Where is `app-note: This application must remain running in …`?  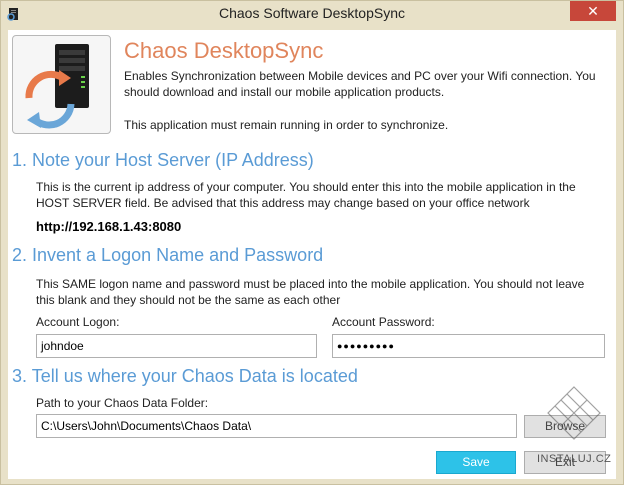
app-note: This application must remain running in … is located at coordinates (286, 125).